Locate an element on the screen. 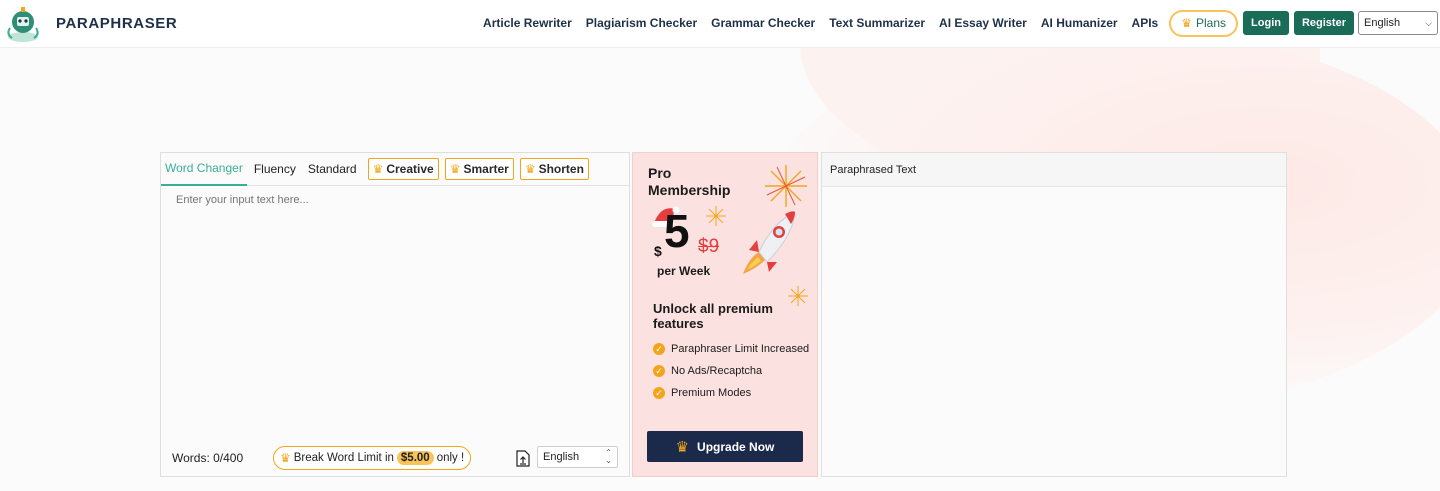  nav-text-summarizer: Text Summarizer is located at coordinates (877, 23).